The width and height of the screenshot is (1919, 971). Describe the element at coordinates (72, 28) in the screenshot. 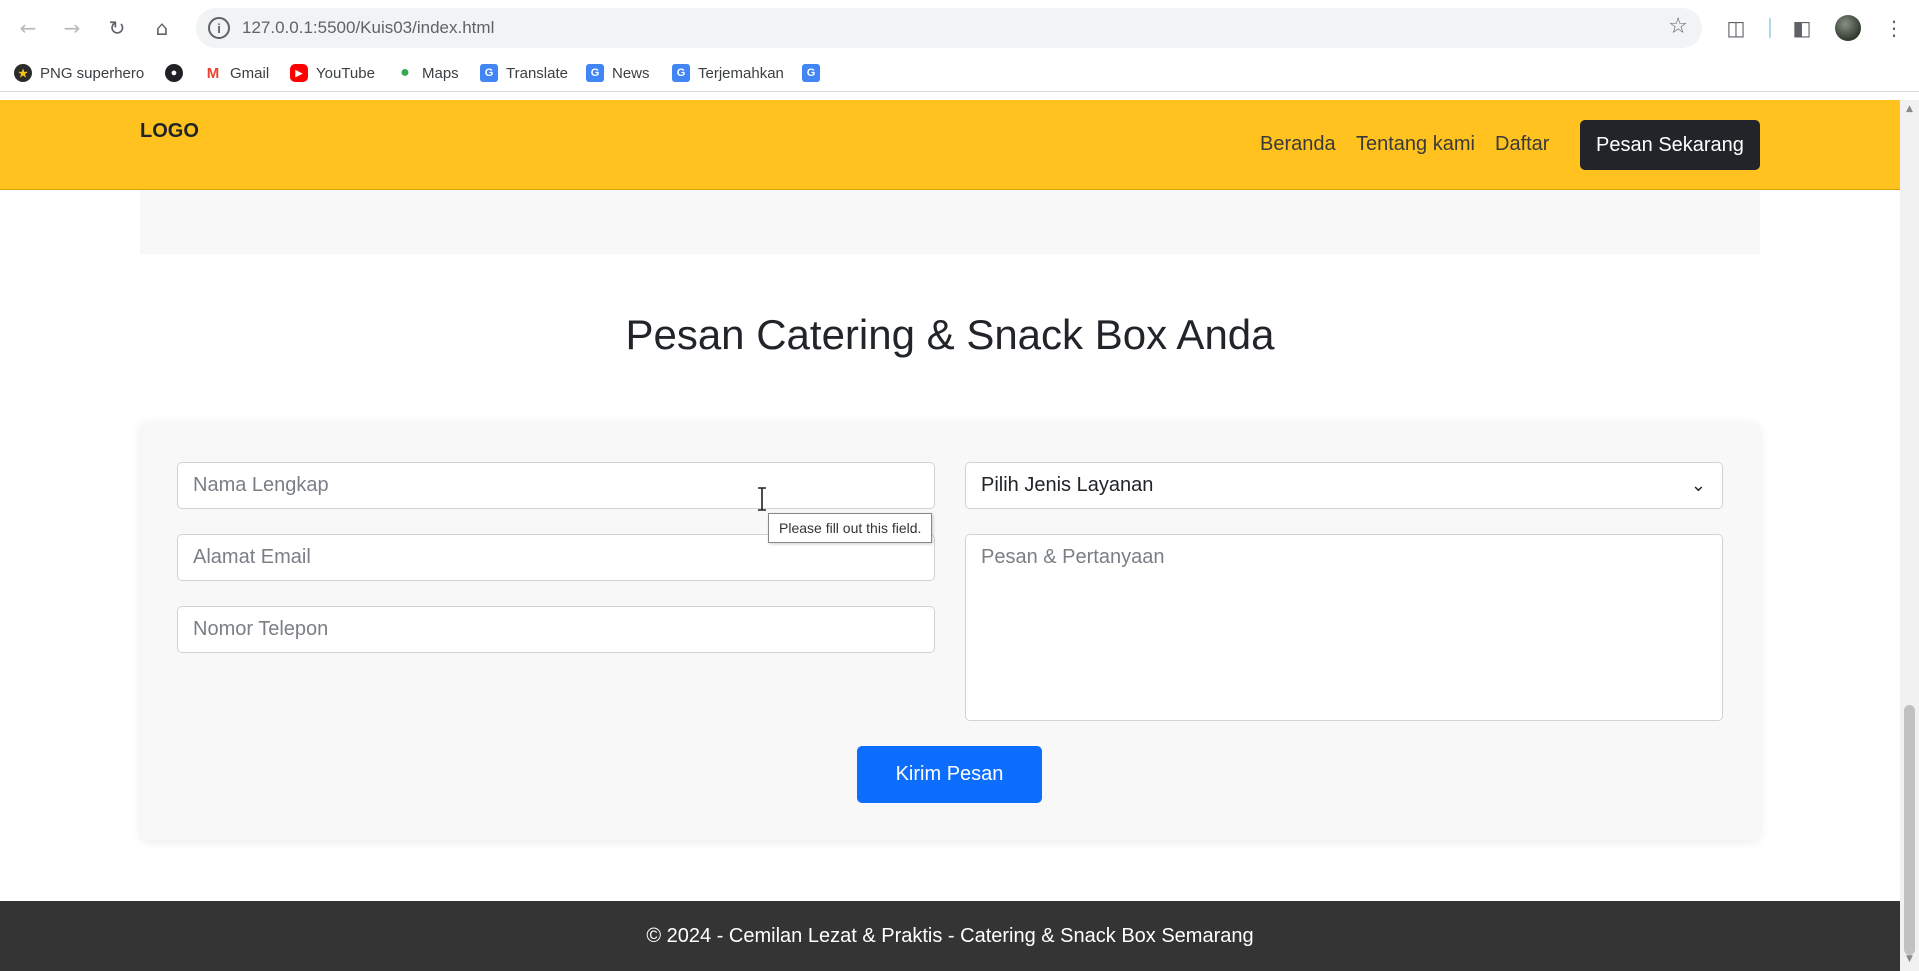

I see `forward-arrow-icon: →` at that location.